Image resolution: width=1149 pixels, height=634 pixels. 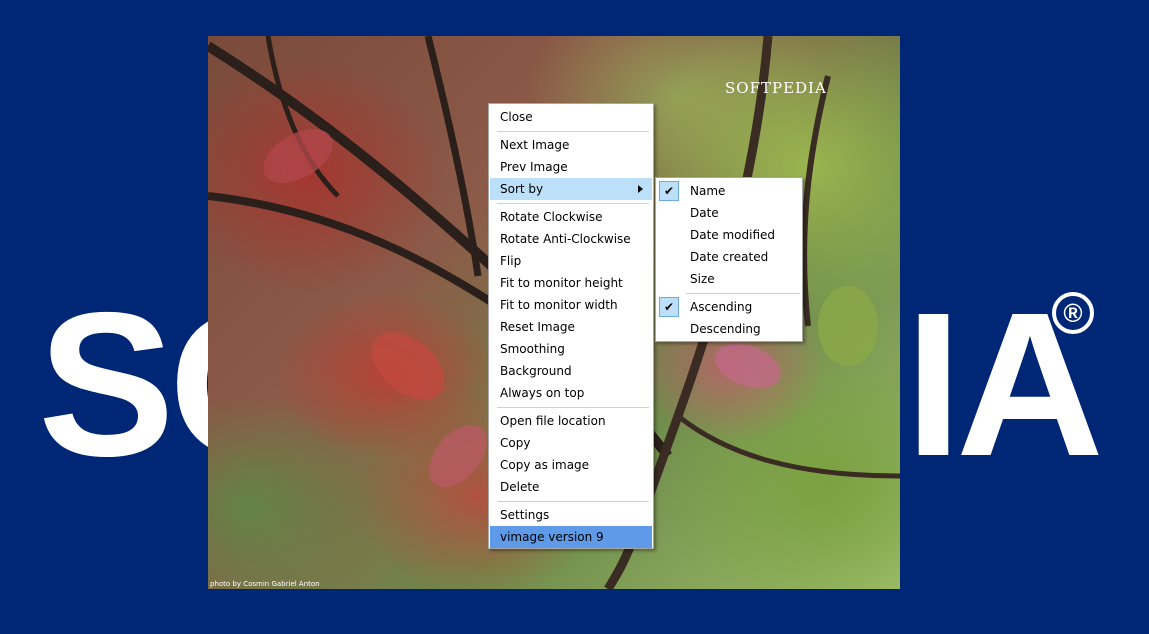 I want to click on menu-item-fit-monitor-height: Fit to monitor height, so click(x=571, y=283).